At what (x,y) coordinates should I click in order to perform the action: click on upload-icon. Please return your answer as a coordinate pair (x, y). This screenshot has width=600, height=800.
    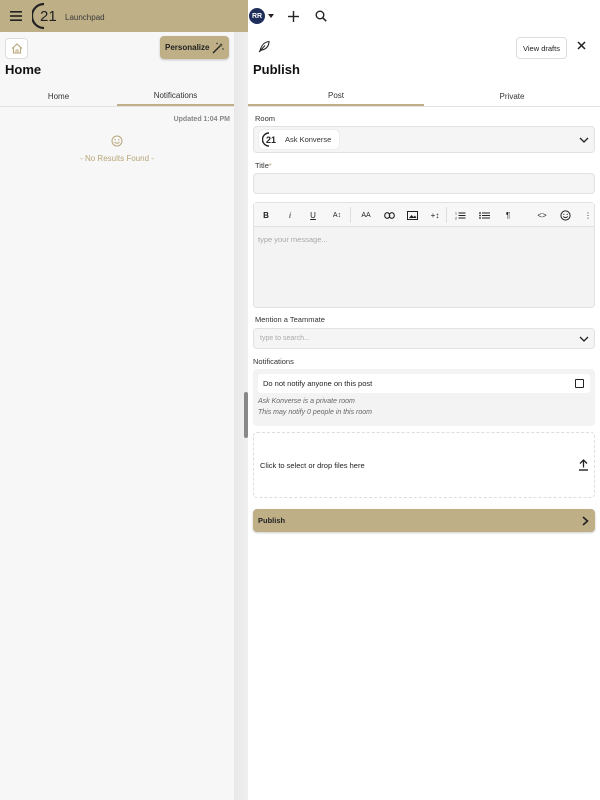
    Looking at the image, I should click on (583, 465).